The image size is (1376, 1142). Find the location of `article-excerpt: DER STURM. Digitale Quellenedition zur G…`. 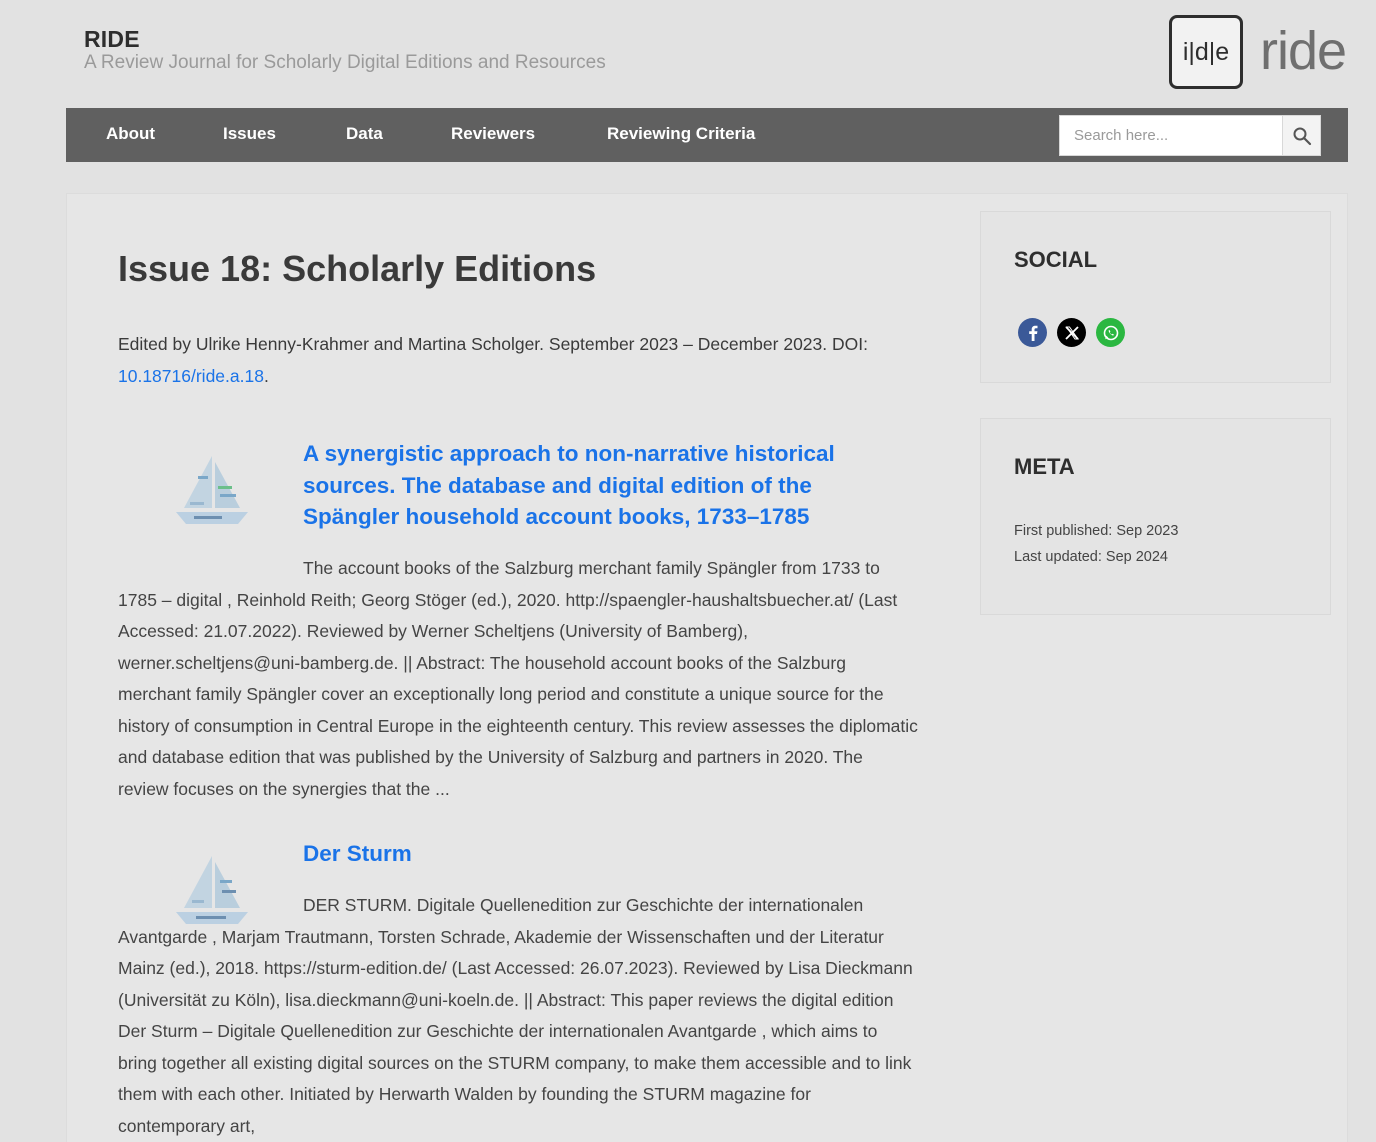

article-excerpt: DER STURM. Digitale Quellenedition zur G… is located at coordinates (518, 1016).